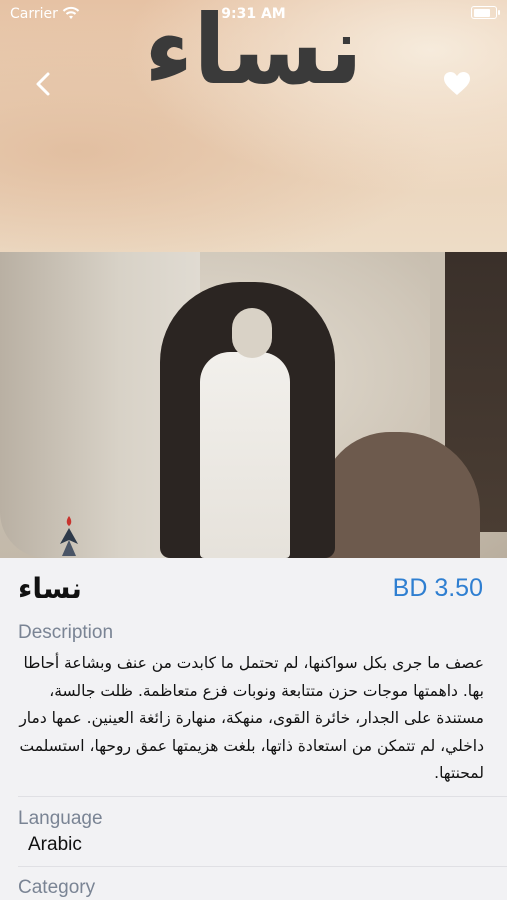 The image size is (507, 900). Describe the element at coordinates (57, 887) in the screenshot. I see `category-label: Category` at that location.